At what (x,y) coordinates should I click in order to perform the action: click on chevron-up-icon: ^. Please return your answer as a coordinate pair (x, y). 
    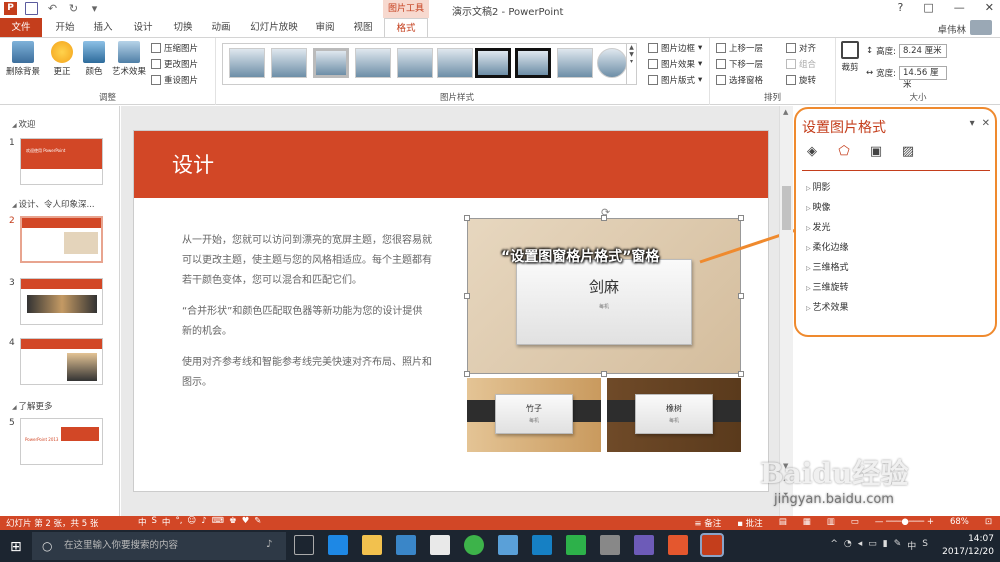
    Looking at the image, I should click on (834, 545).